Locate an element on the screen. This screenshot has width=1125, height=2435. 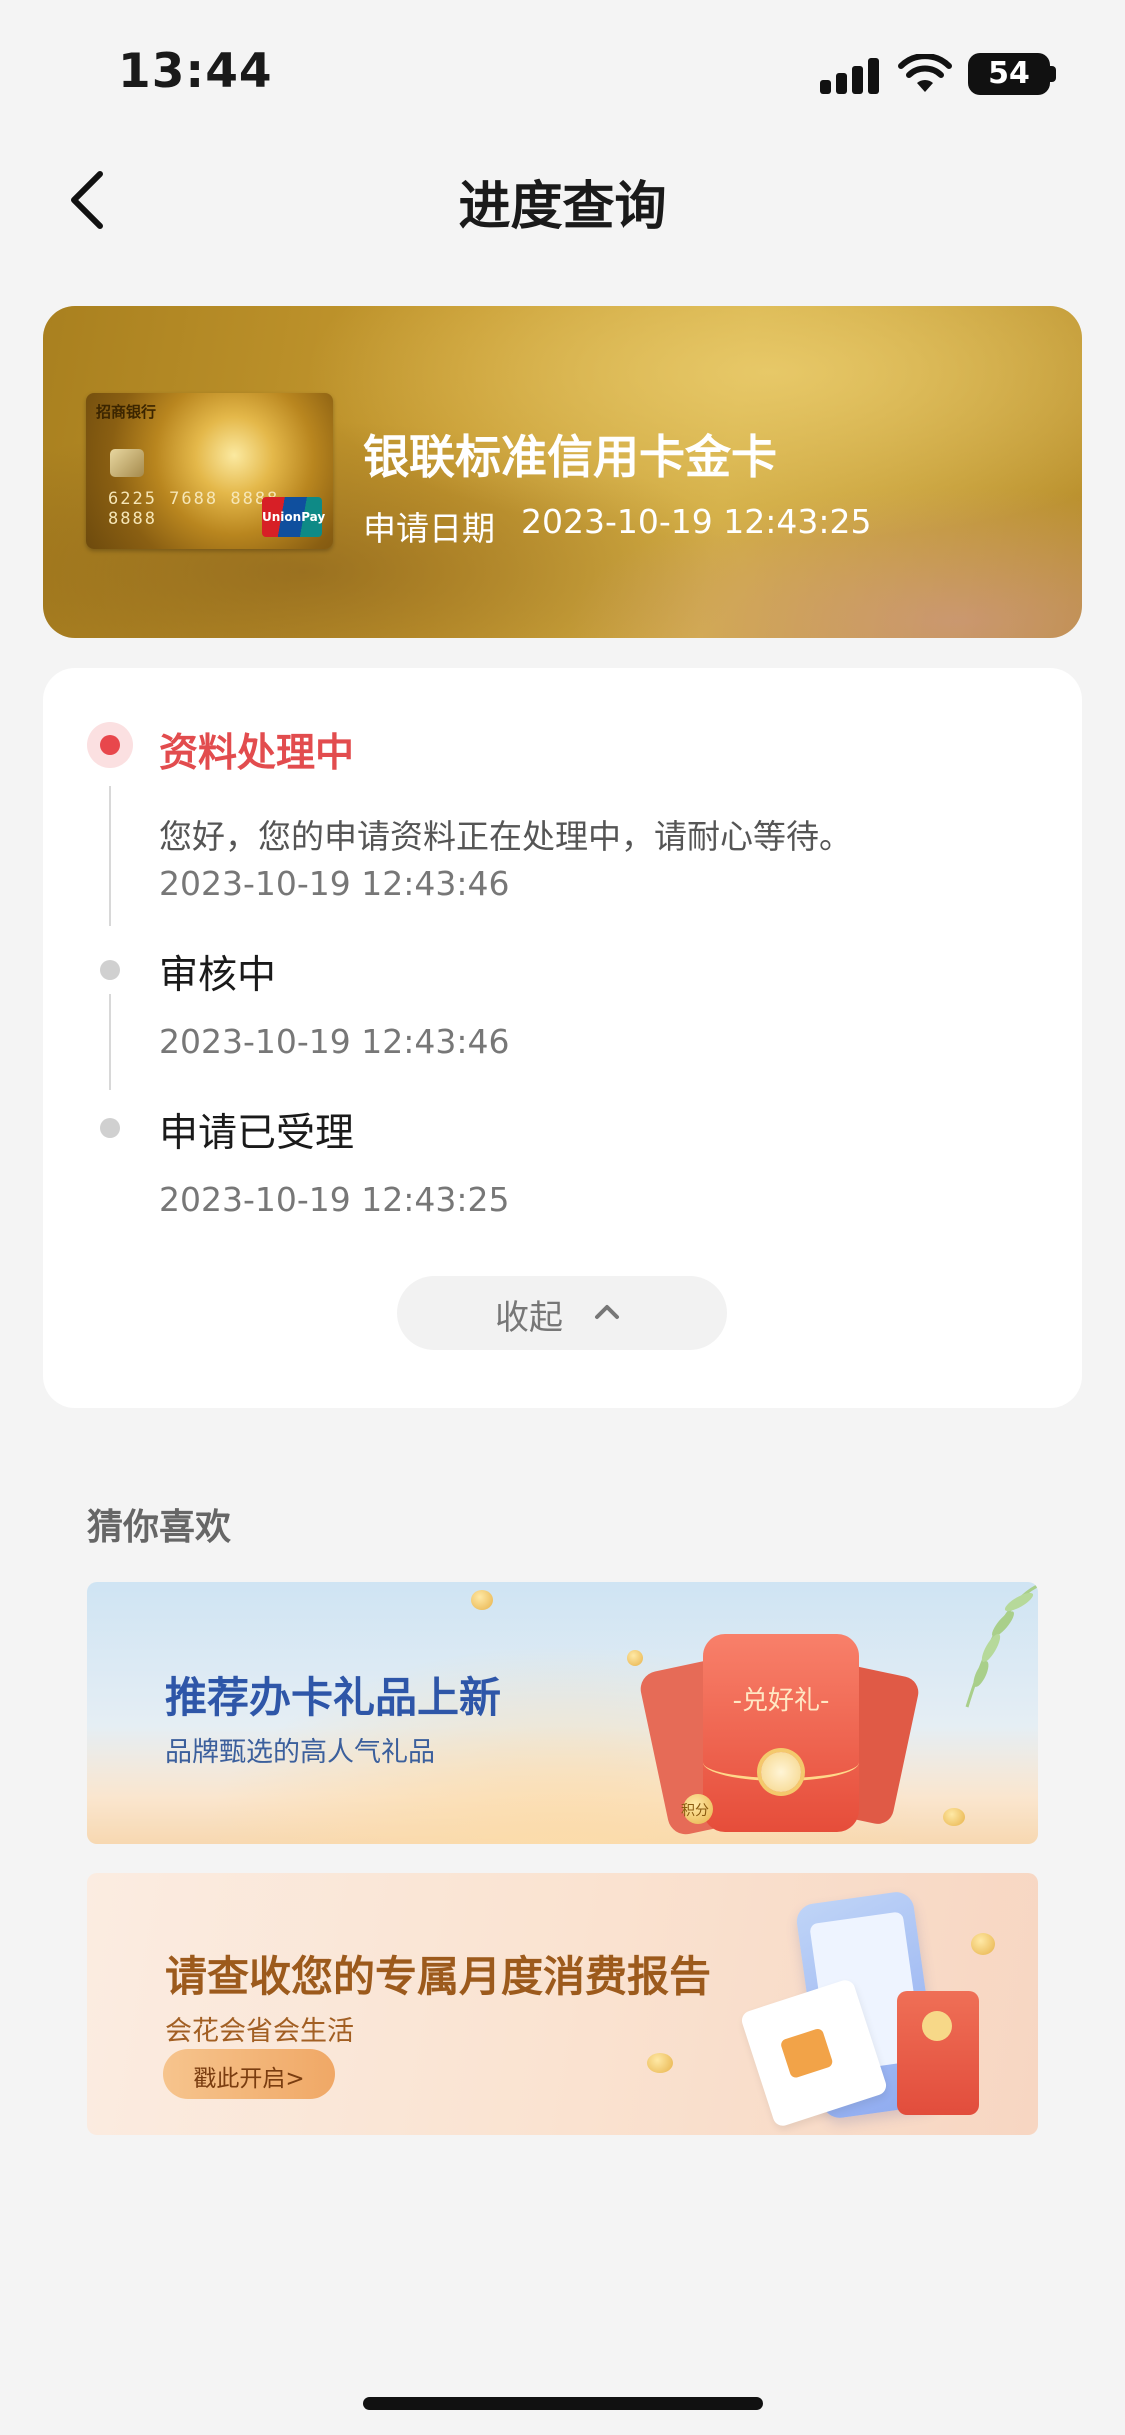
credit-card-image: 招商银行 6225 7688 8888 8888 UnionPay is located at coordinates (209, 471).